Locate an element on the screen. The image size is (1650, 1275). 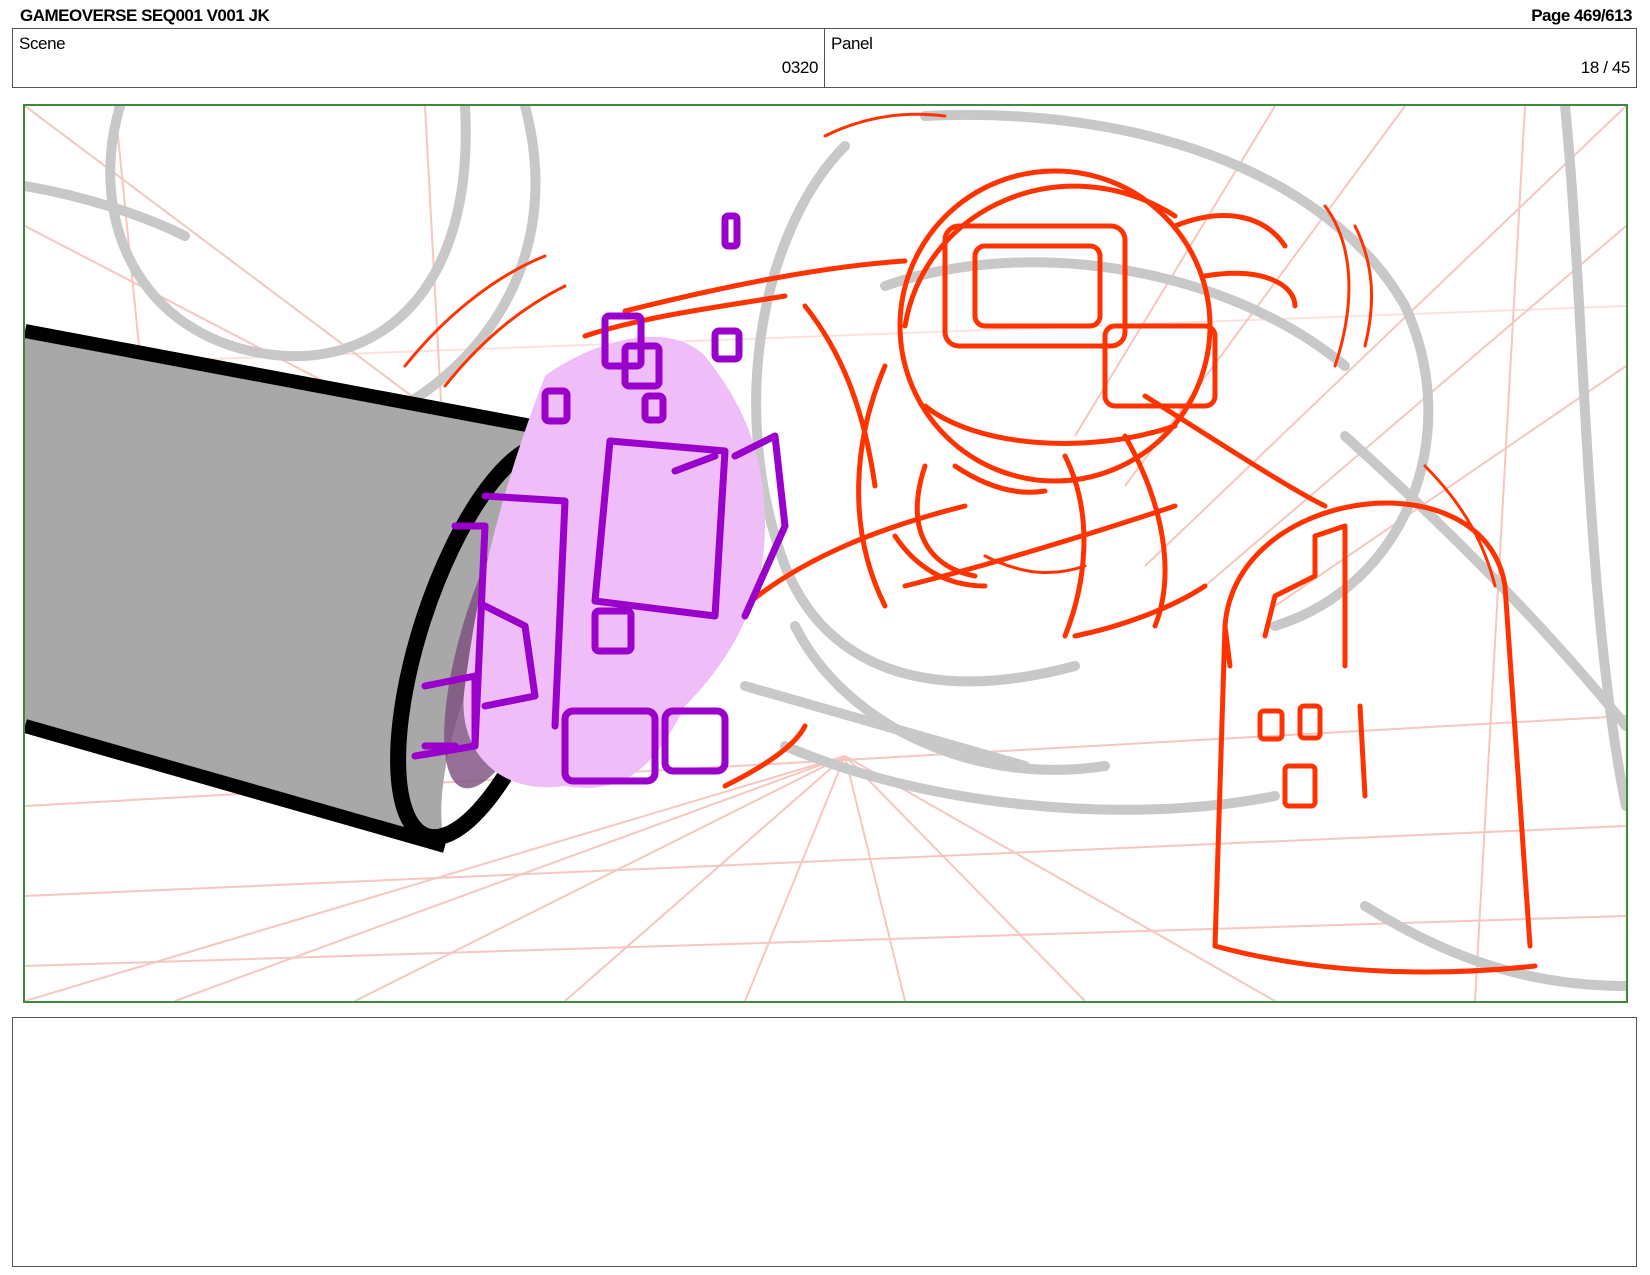
scene-number: 0320 is located at coordinates (800, 67).